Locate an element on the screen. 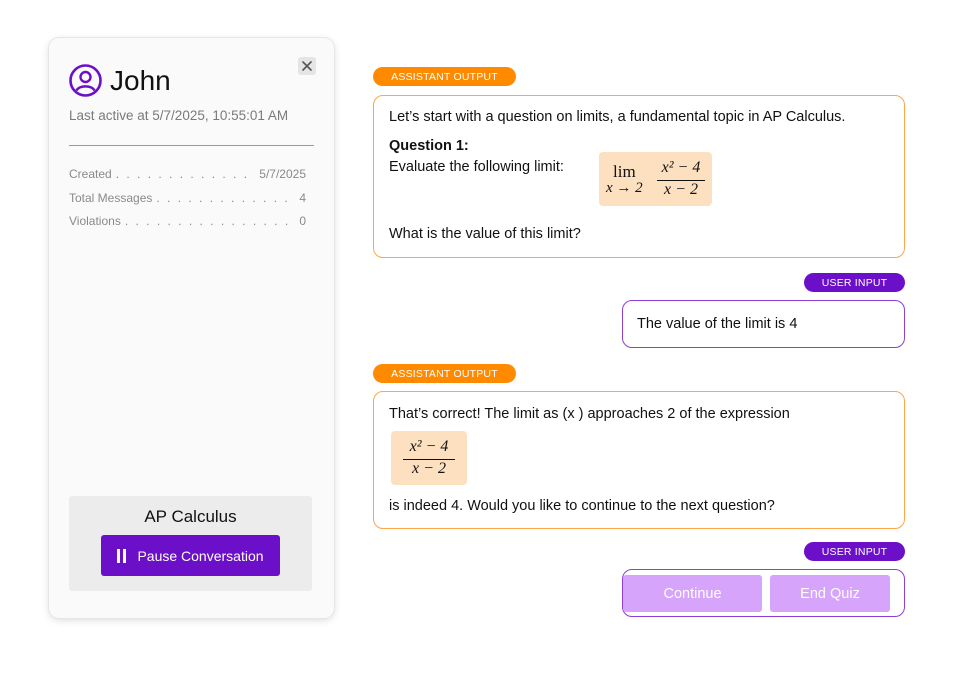 The image size is (970, 678). close-button is located at coordinates (307, 66).